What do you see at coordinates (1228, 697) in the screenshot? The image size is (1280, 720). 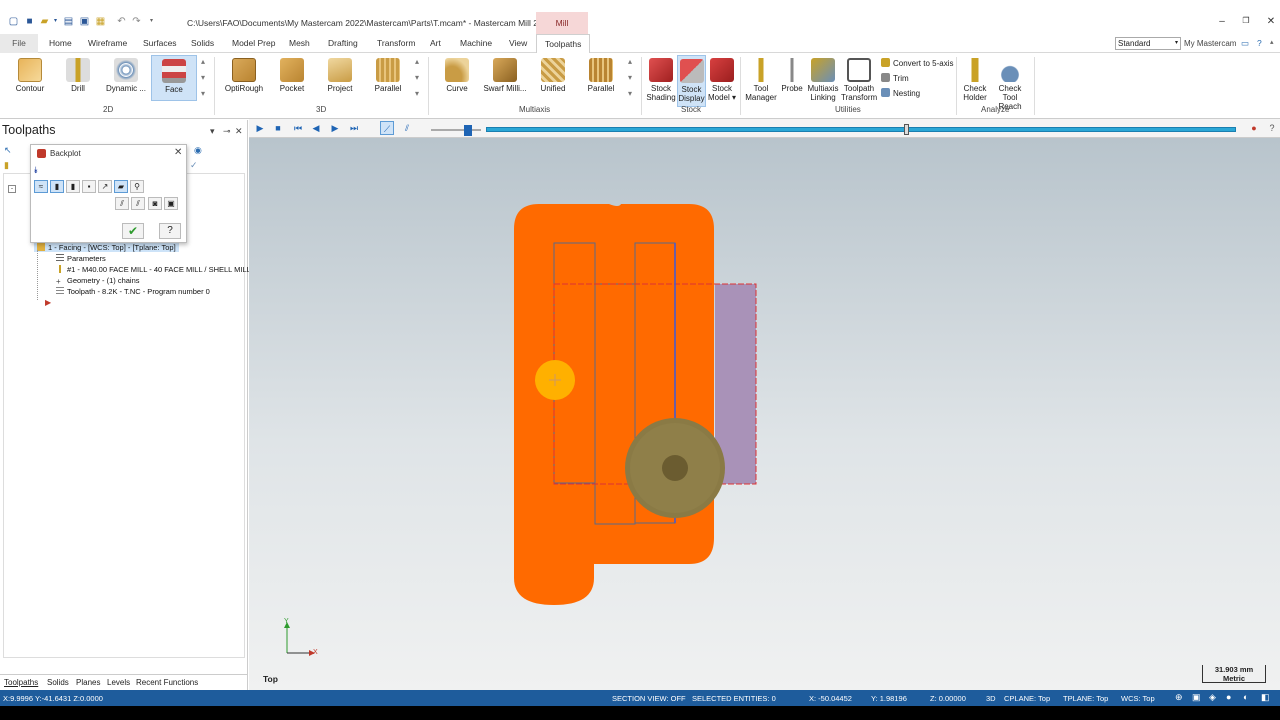 I see `shaded-icon: ●` at bounding box center [1228, 697].